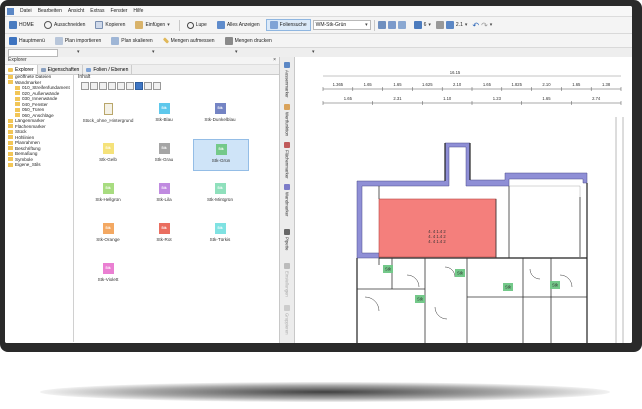 The image size is (642, 409). I want to click on side-tab: Wandmarker, so click(287, 200).